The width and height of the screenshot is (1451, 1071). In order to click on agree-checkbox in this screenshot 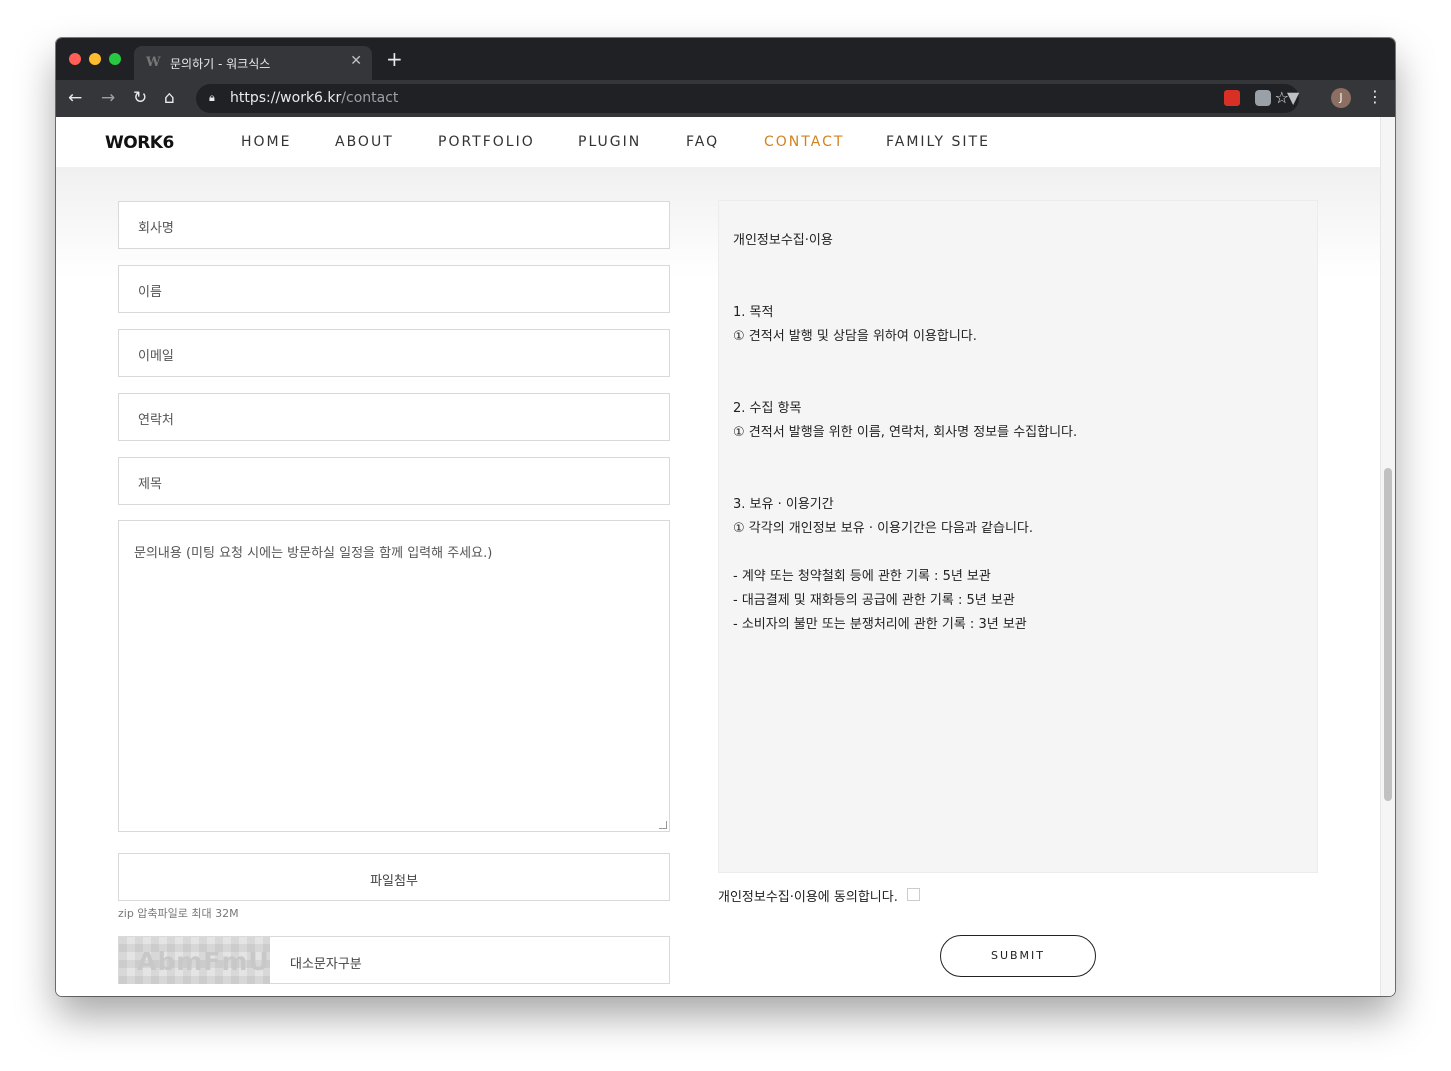, I will do `click(913, 894)`.